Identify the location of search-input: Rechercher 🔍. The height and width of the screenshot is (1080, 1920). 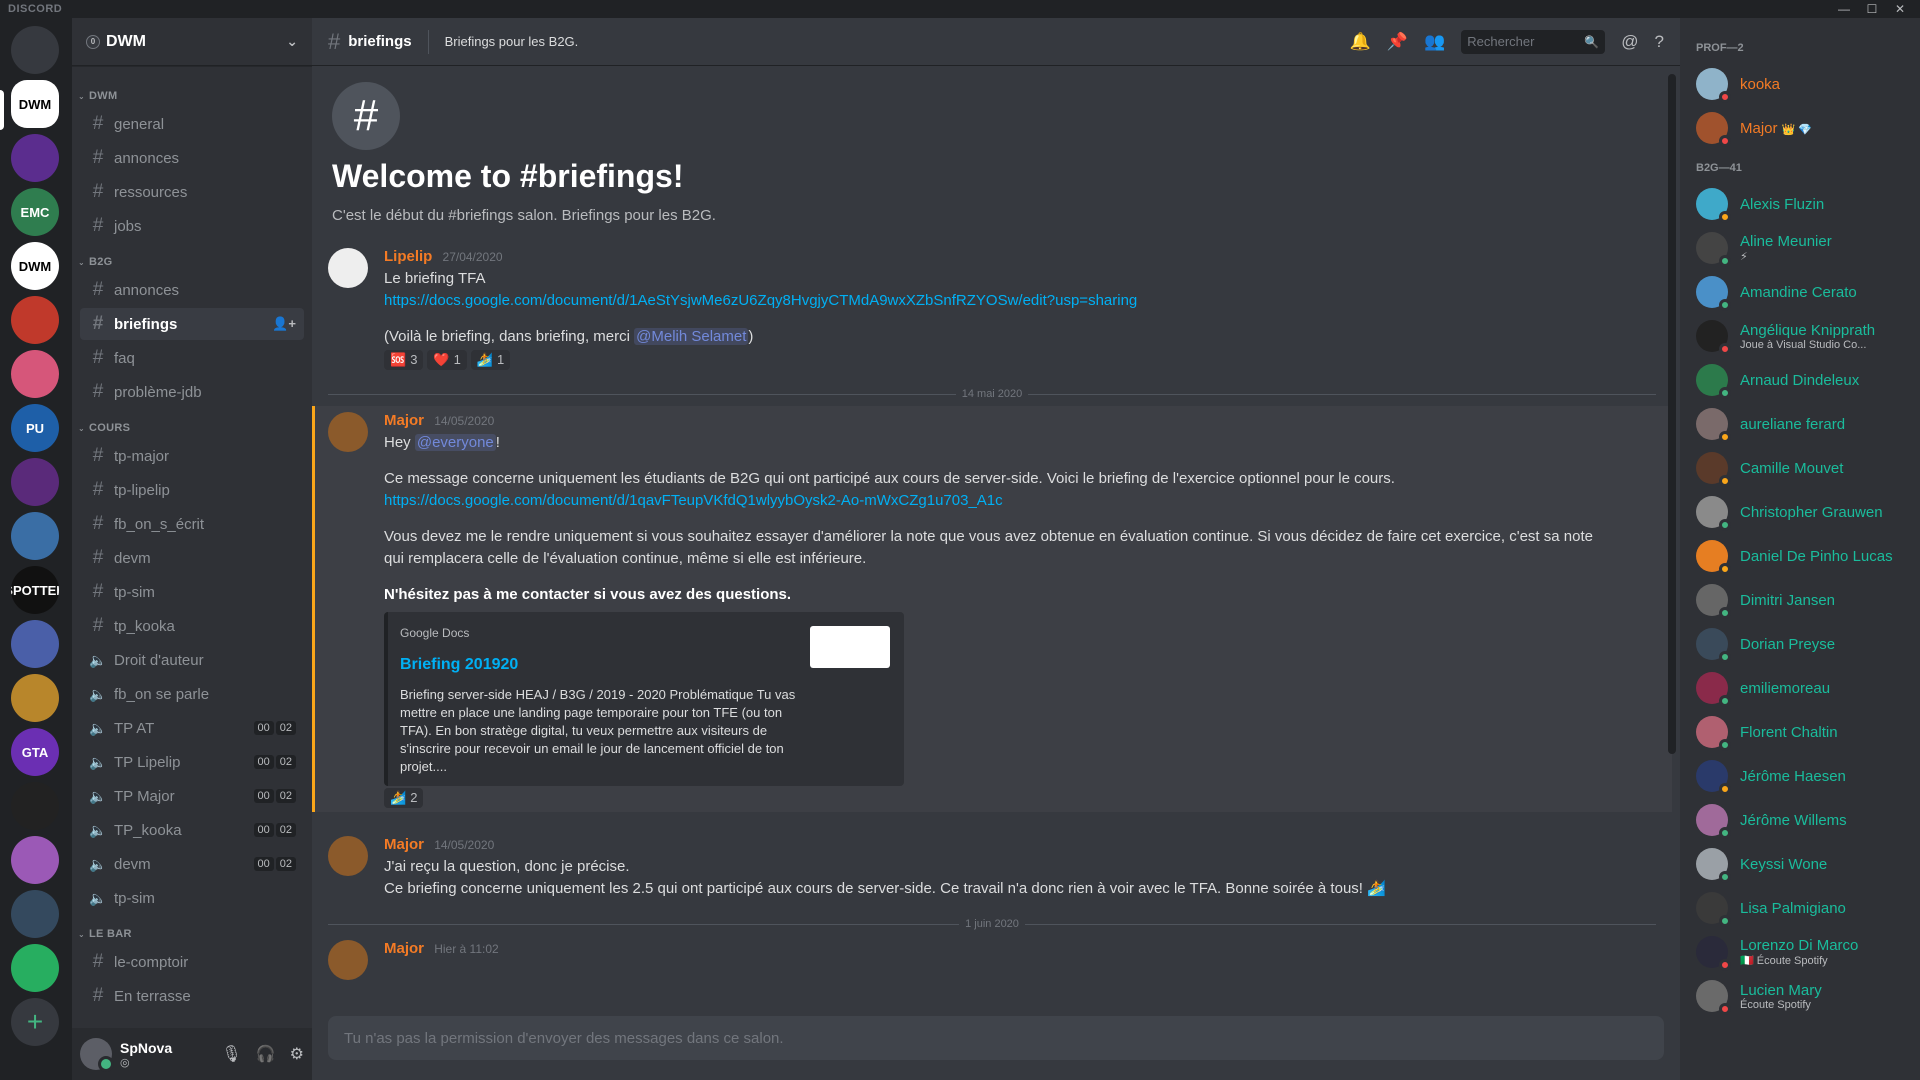
(1533, 41).